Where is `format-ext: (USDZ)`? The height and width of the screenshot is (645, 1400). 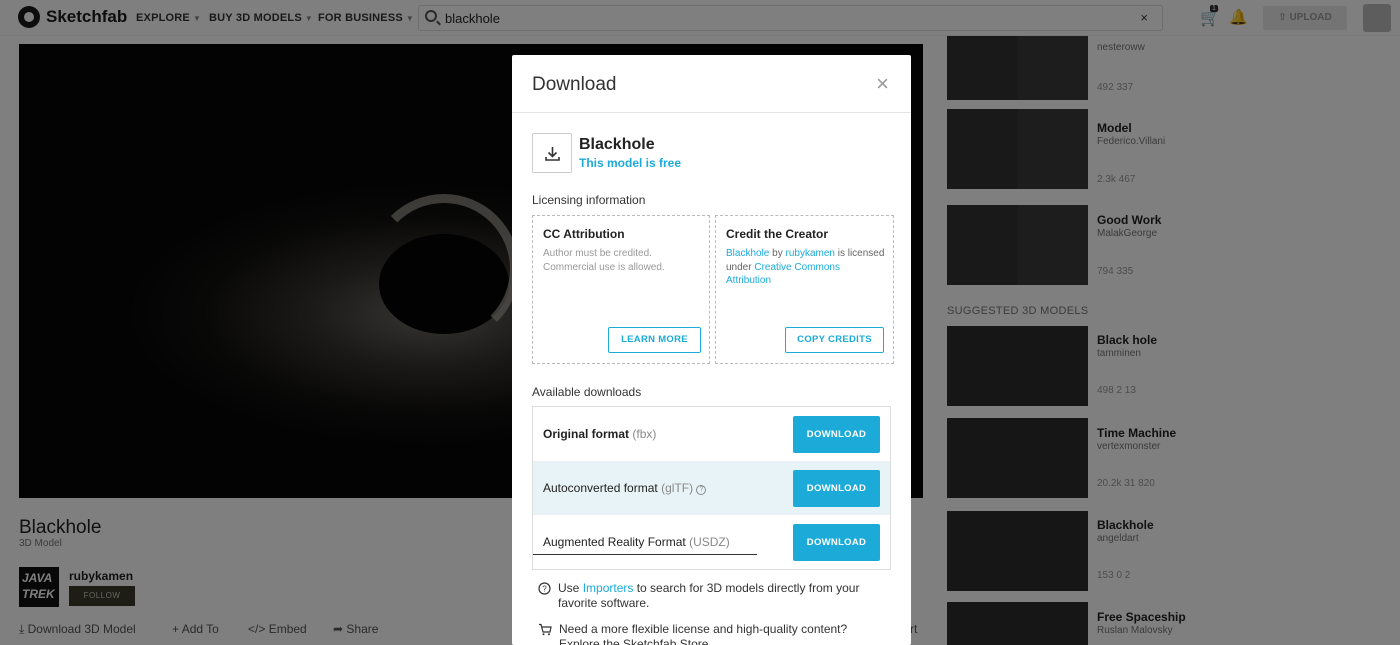 format-ext: (USDZ) is located at coordinates (709, 542).